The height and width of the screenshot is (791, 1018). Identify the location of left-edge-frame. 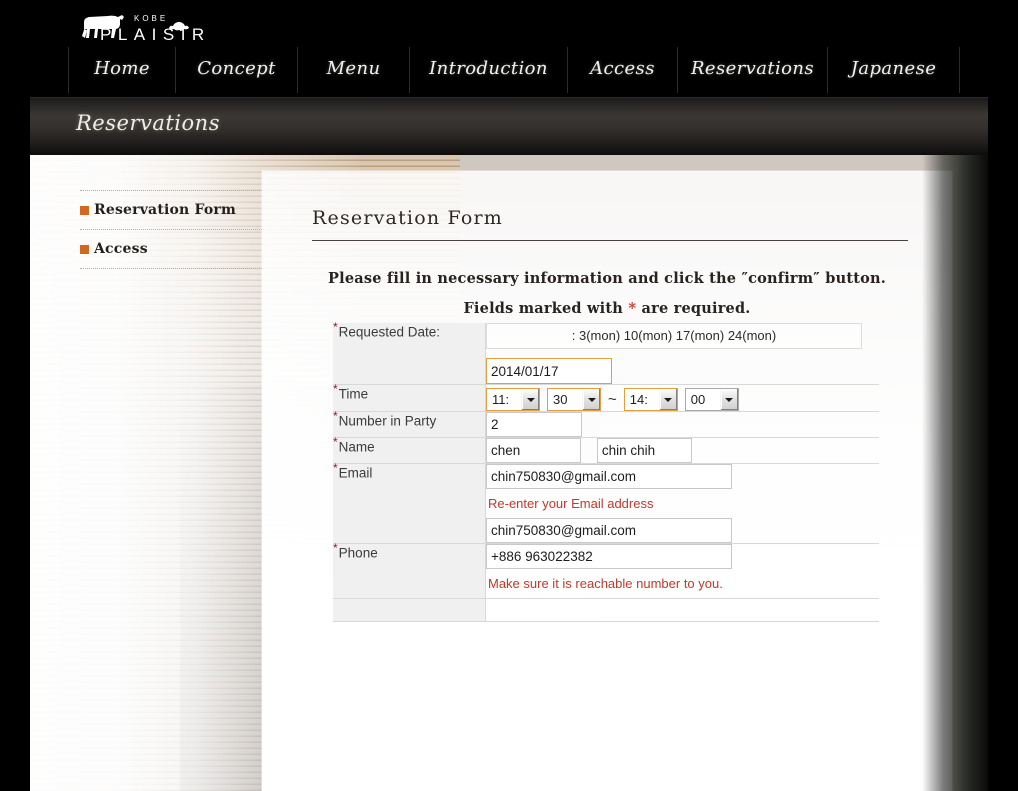
(15, 395).